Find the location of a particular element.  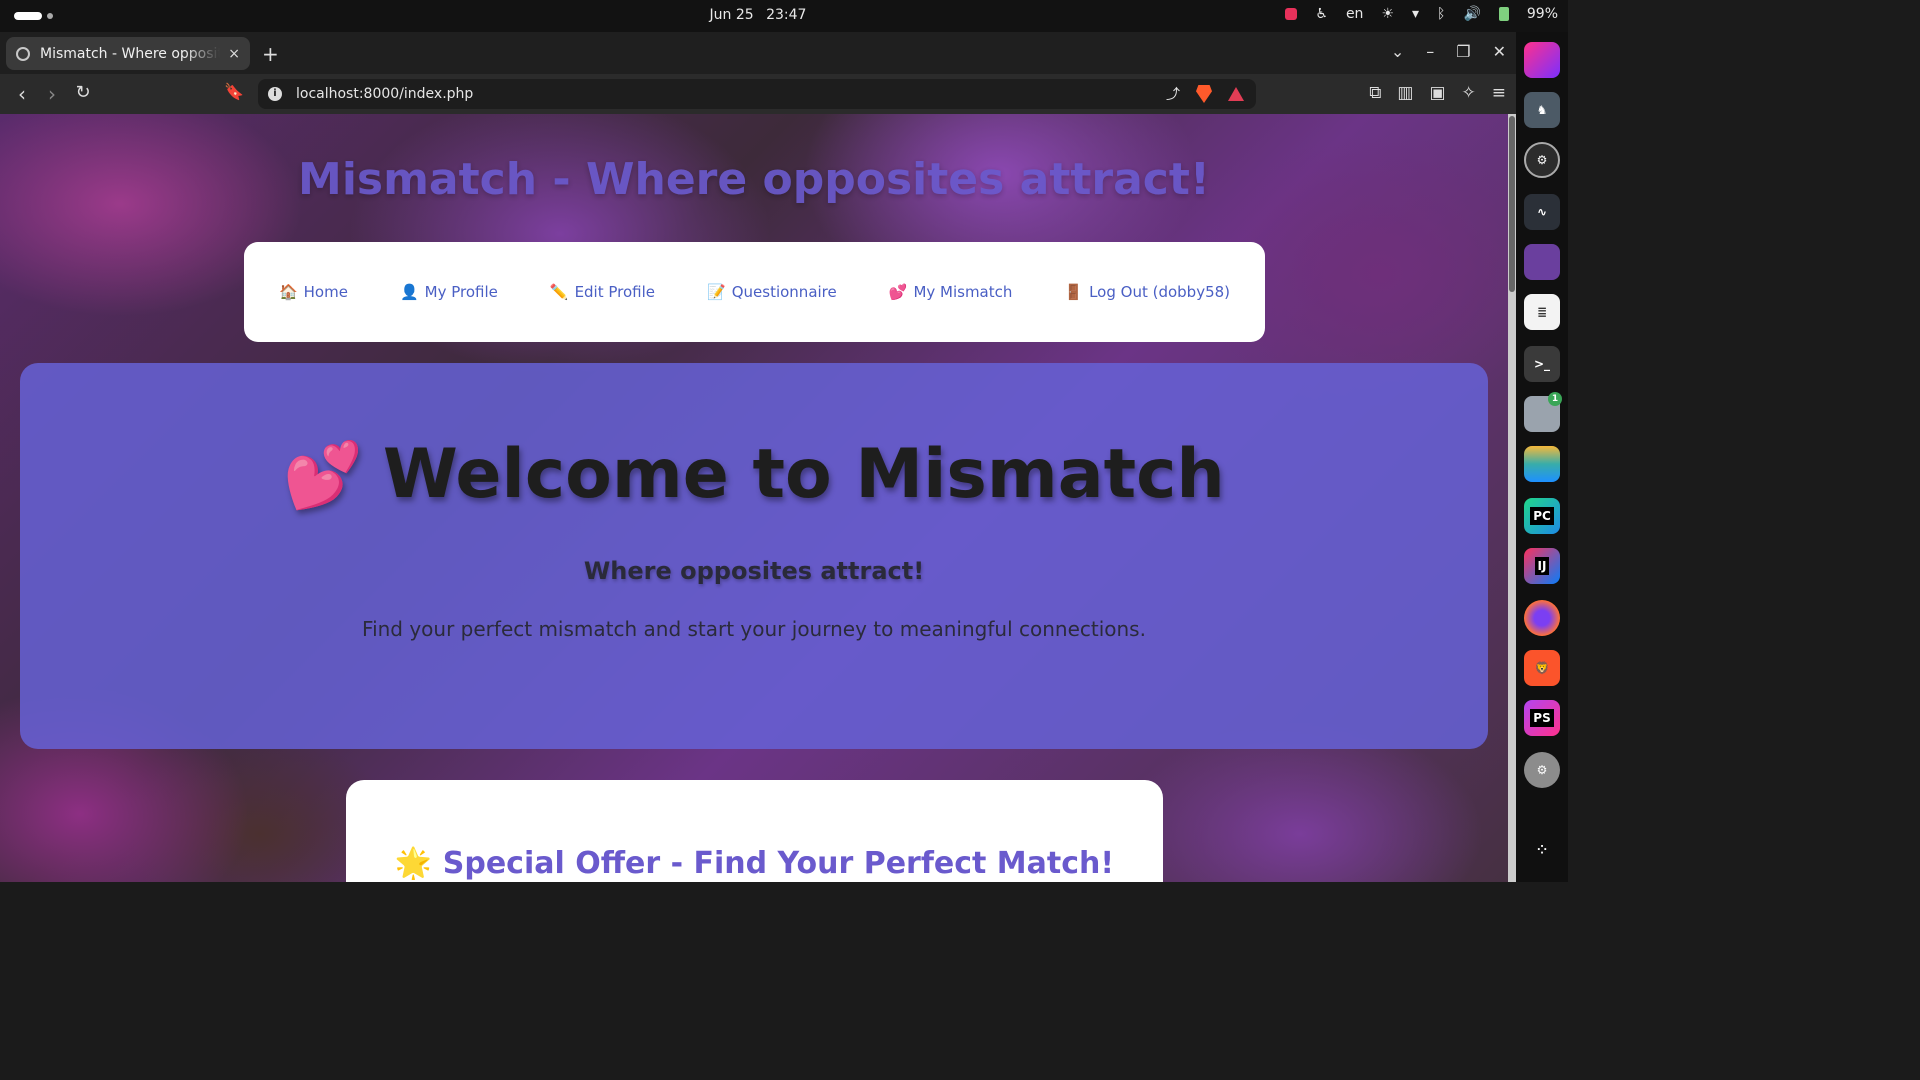

nav-home-label: Home is located at coordinates (325, 292).